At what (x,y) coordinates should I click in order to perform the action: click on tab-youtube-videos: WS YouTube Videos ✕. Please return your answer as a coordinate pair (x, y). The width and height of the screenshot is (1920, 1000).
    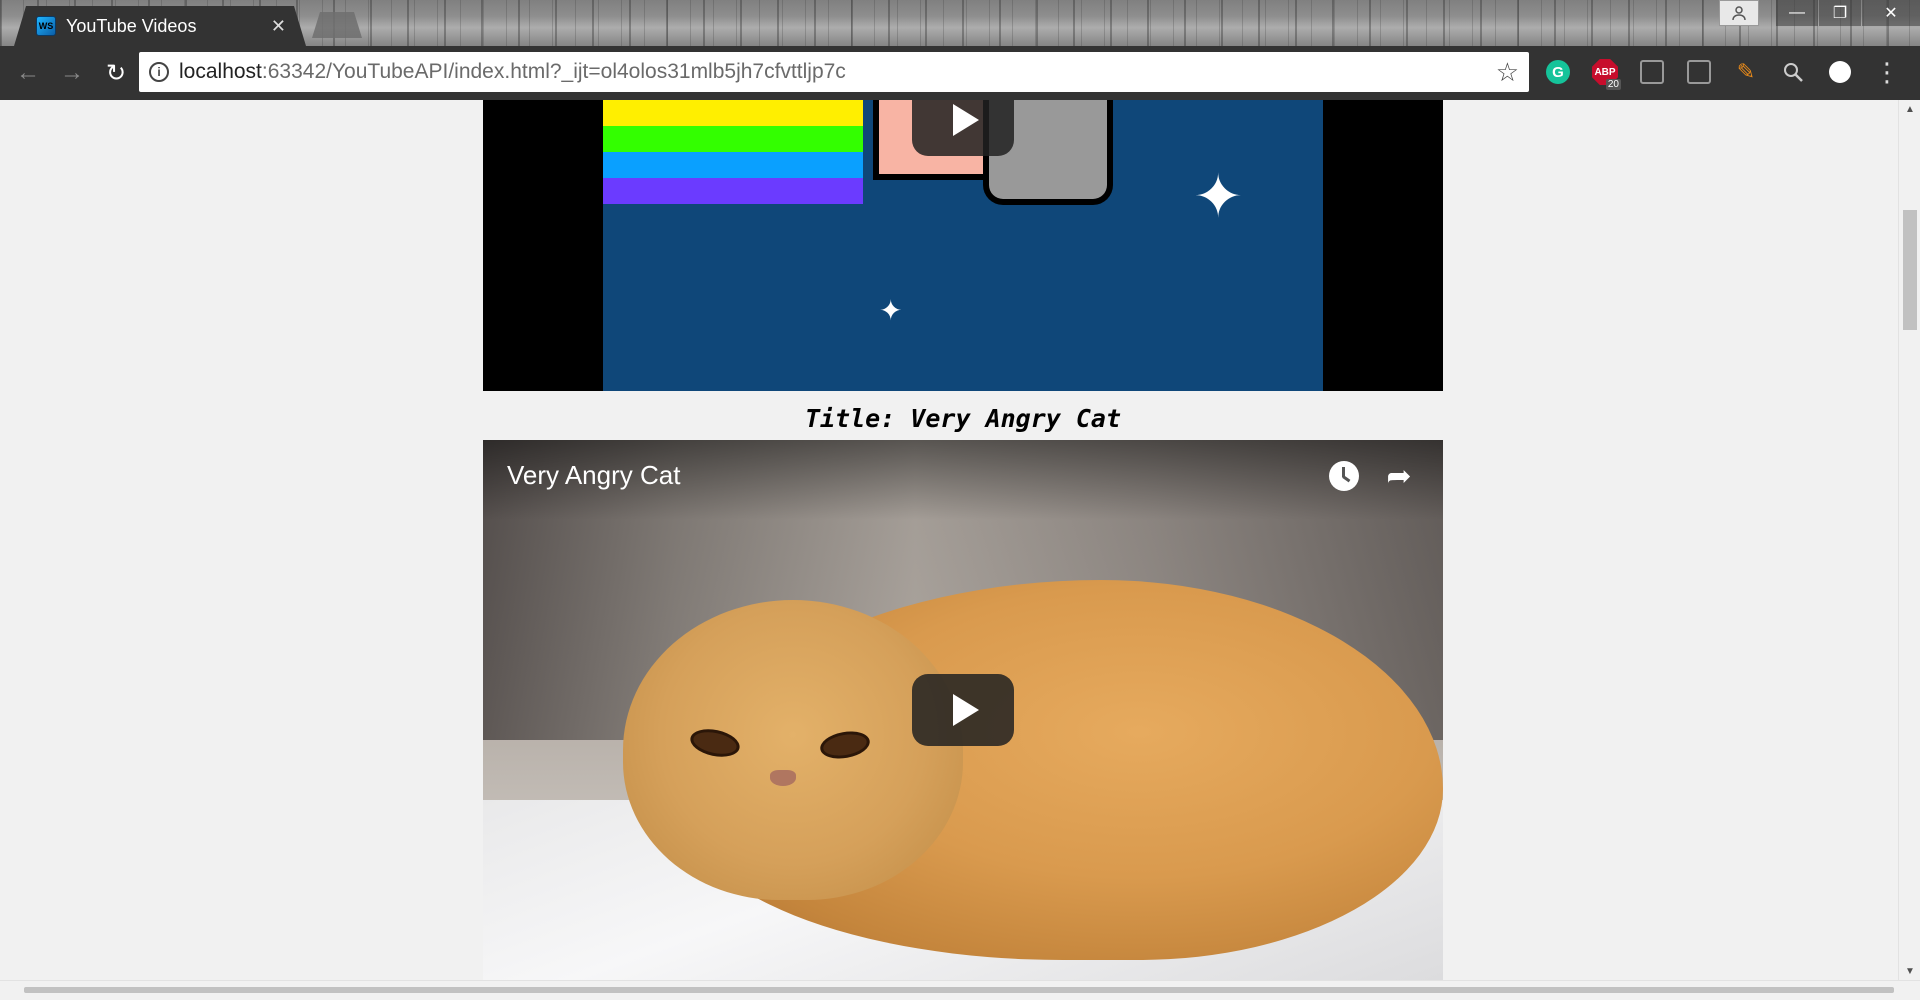
    Looking at the image, I should click on (160, 26).